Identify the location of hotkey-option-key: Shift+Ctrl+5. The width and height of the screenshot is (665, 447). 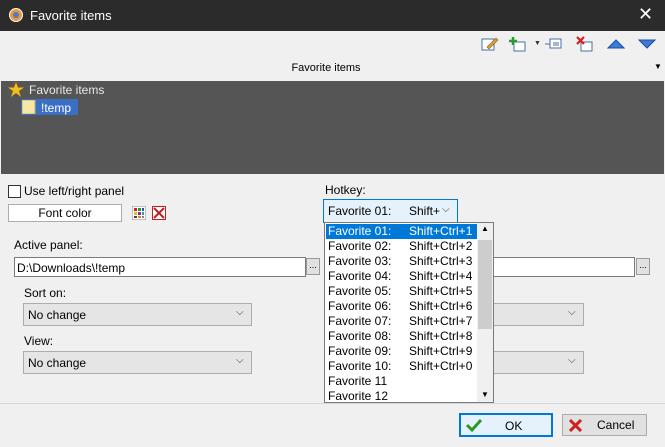
(441, 291).